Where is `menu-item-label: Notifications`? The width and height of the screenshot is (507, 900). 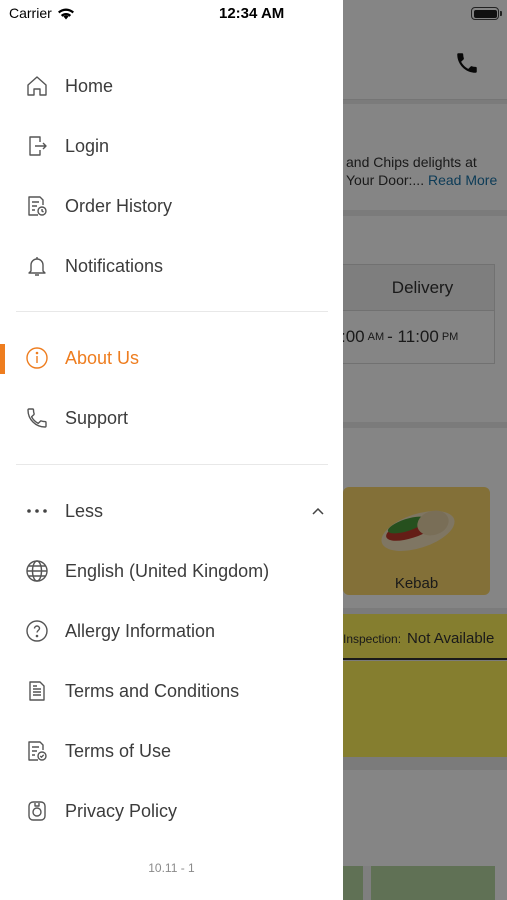
menu-item-label: Notifications is located at coordinates (114, 265).